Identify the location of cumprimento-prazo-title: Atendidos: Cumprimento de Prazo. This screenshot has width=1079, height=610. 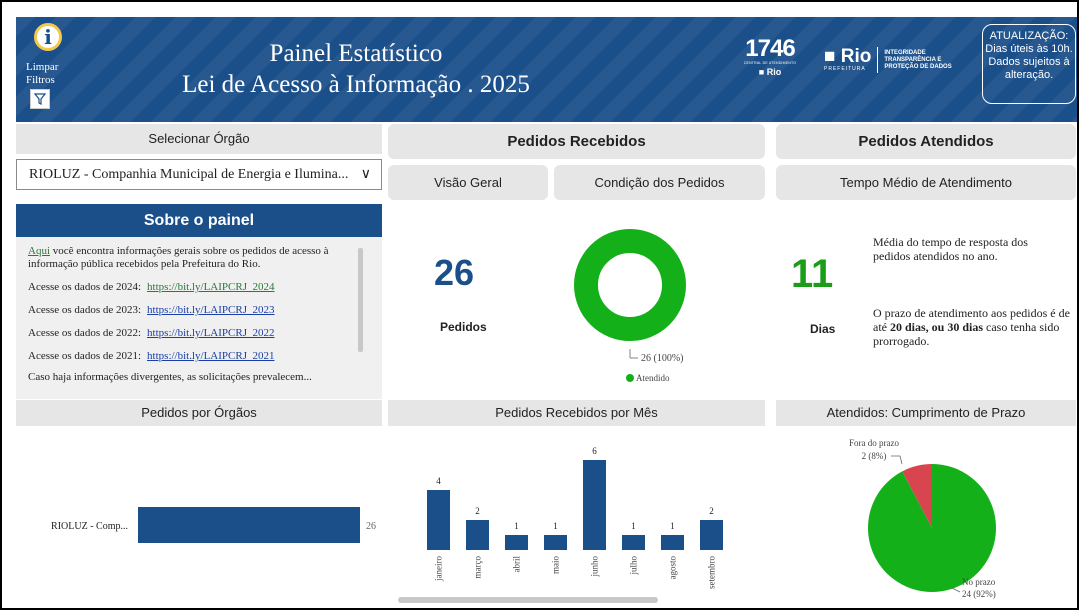
(926, 413).